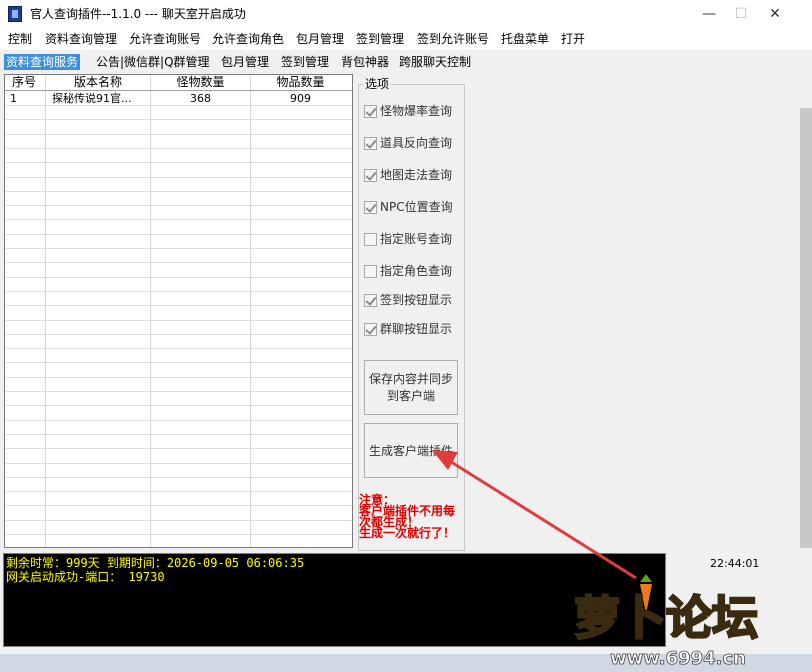  What do you see at coordinates (153, 62) in the screenshot?
I see `tab-announcement: 公告|微信群|Q群管理` at bounding box center [153, 62].